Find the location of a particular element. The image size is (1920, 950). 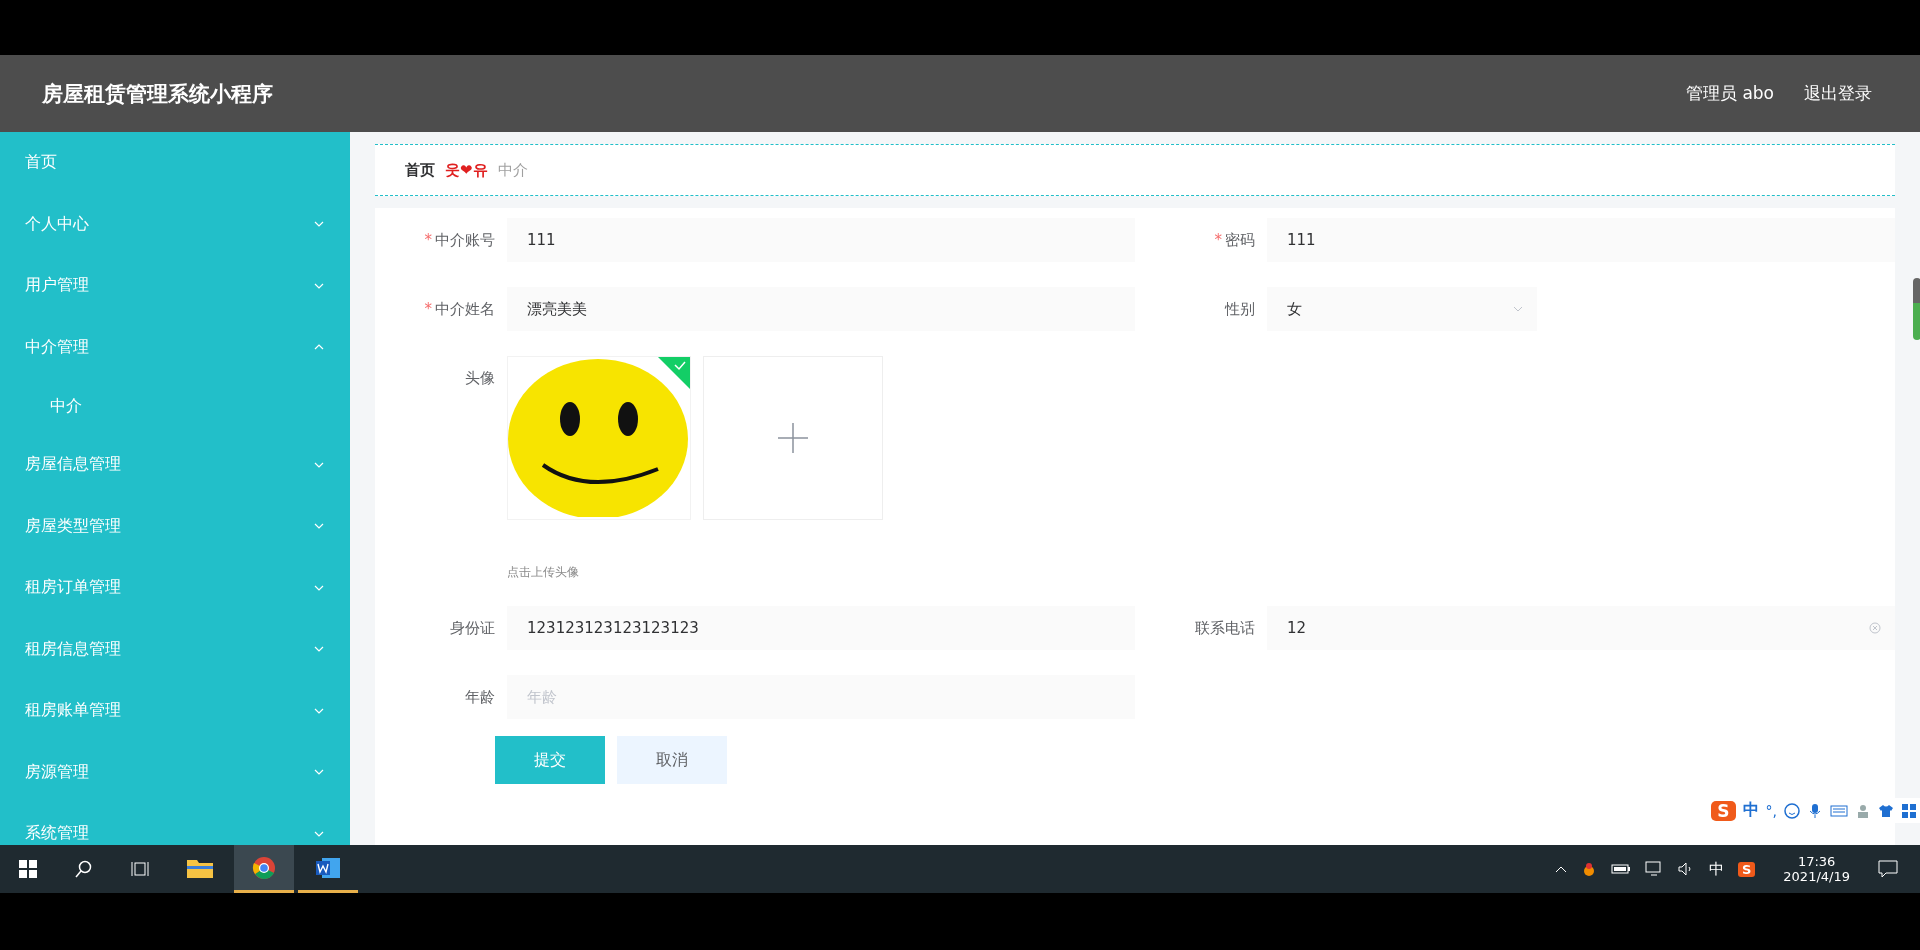

scrollbar-thumb is located at coordinates (1916, 309).